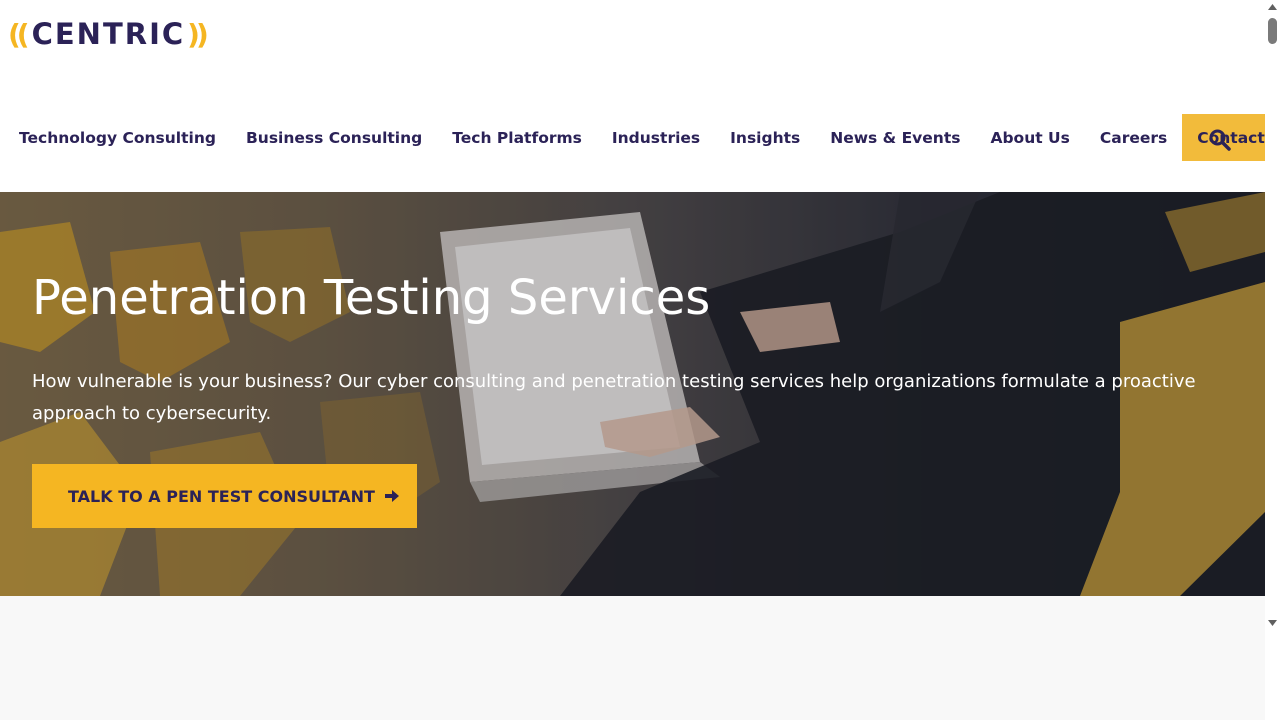 The height and width of the screenshot is (720, 1280). I want to click on scroll-thumb, so click(1272, 31).